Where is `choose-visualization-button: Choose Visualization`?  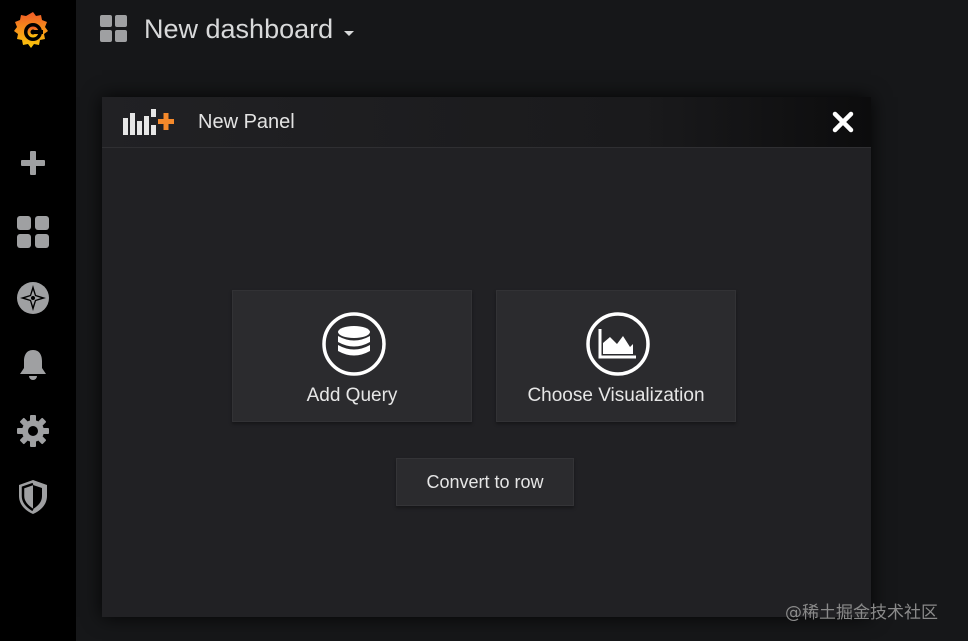 choose-visualization-button: Choose Visualization is located at coordinates (616, 356).